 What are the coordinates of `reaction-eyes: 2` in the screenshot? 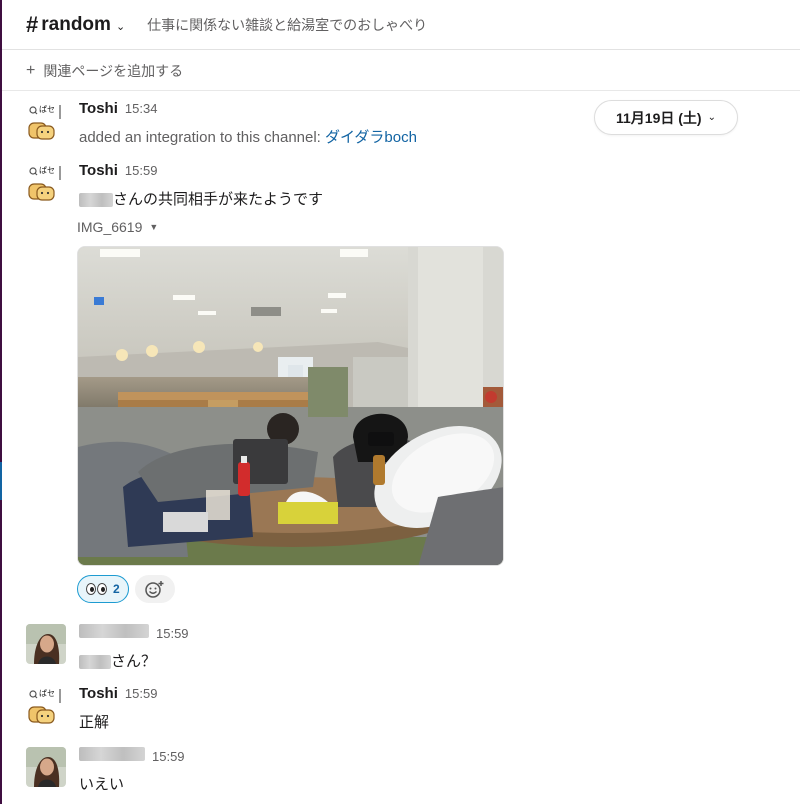 It's located at (103, 589).